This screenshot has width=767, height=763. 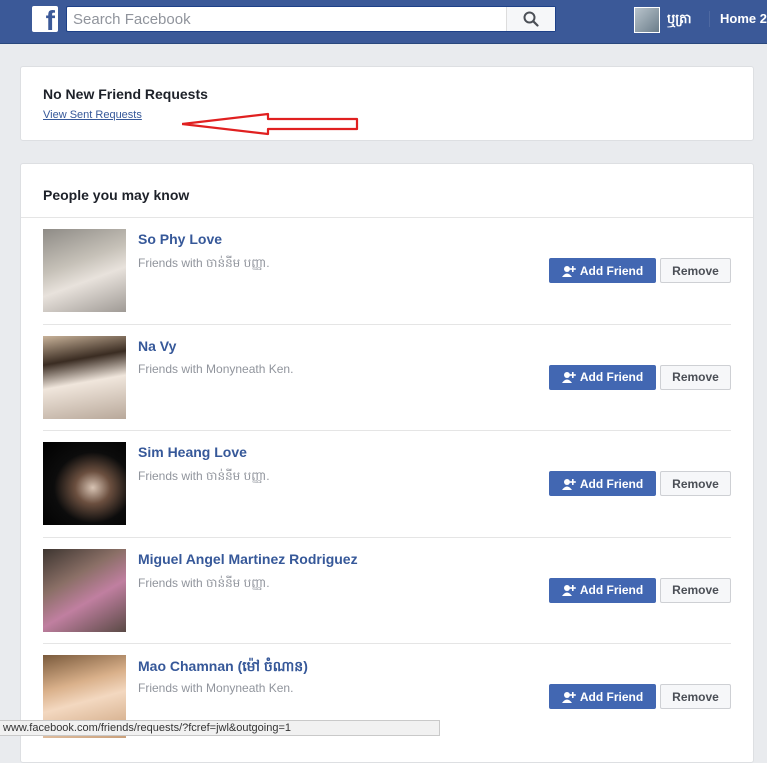 I want to click on nav-divider, so click(x=709, y=19).